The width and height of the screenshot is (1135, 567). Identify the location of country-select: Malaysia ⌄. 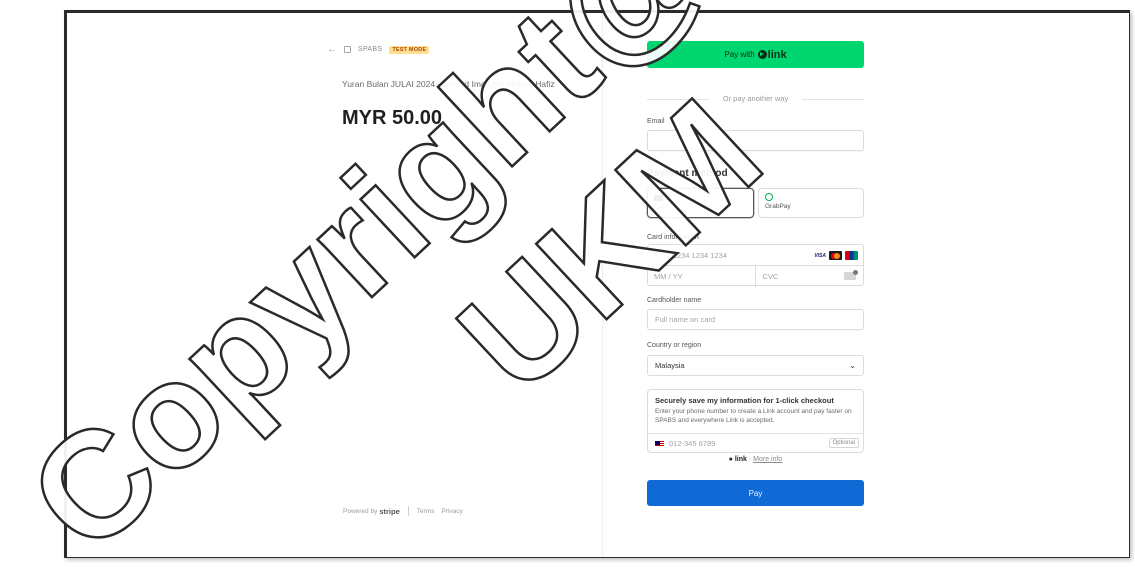
(755, 365).